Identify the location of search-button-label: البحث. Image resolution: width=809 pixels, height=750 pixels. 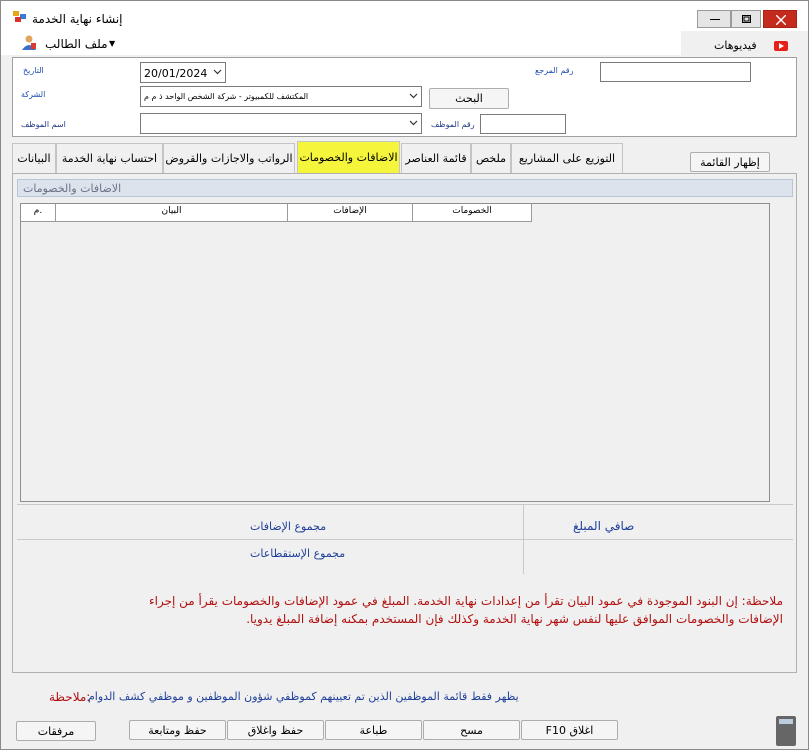
(469, 98).